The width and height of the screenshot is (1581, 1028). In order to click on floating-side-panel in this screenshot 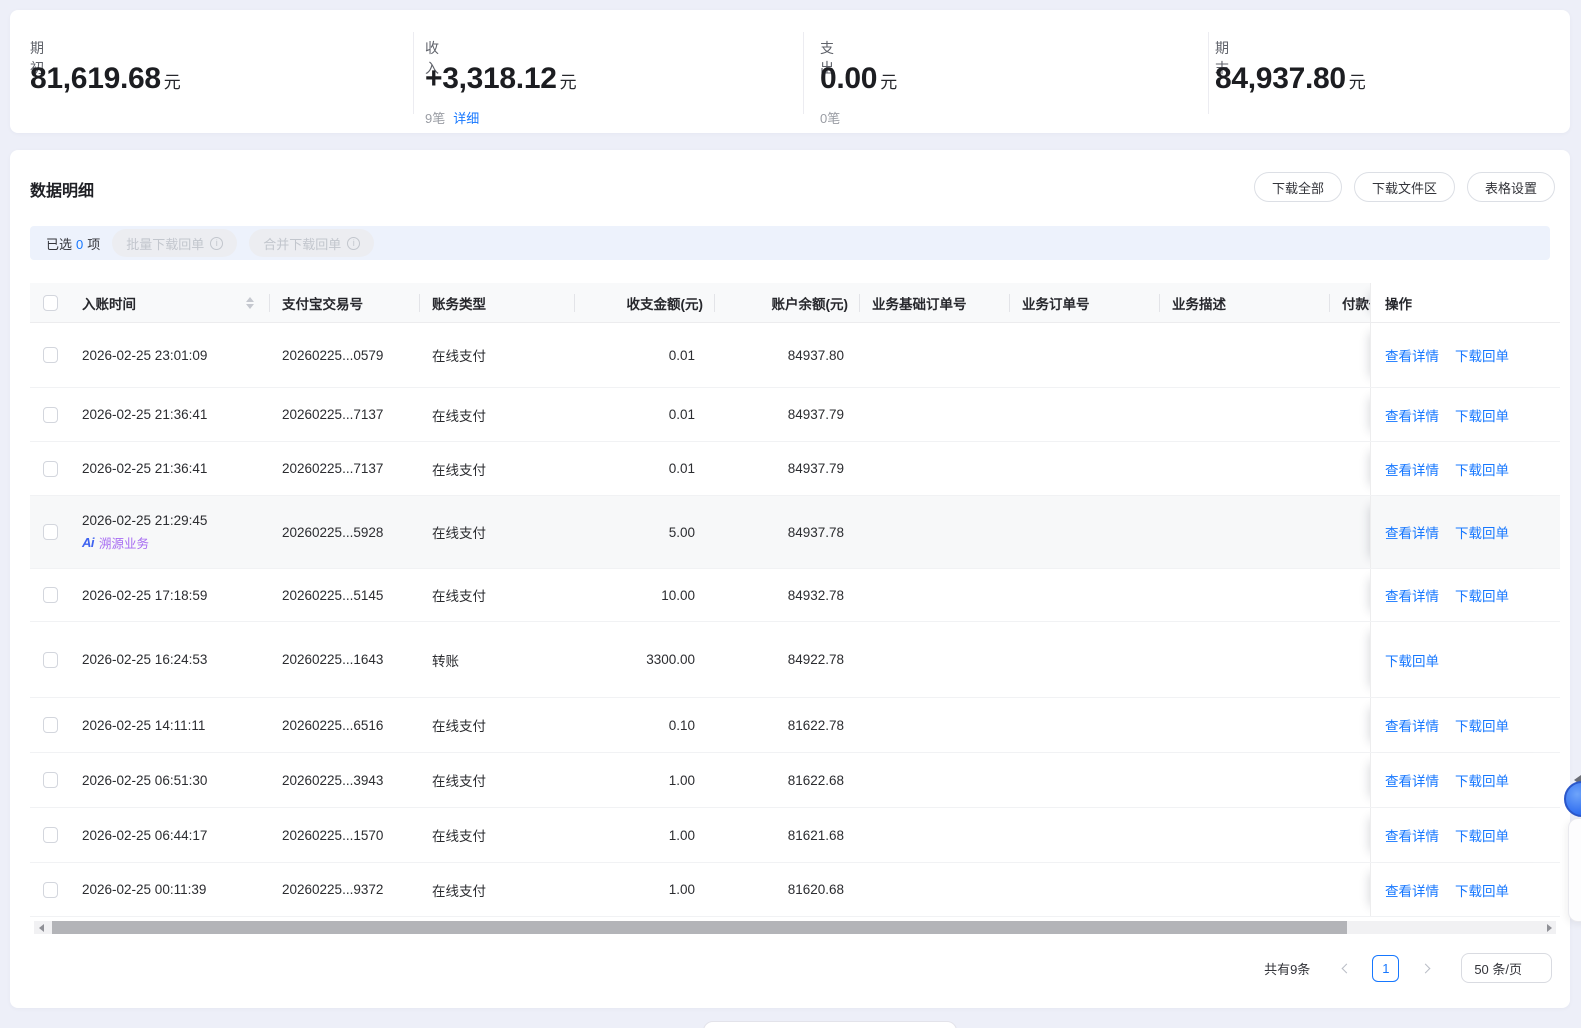, I will do `click(1574, 870)`.